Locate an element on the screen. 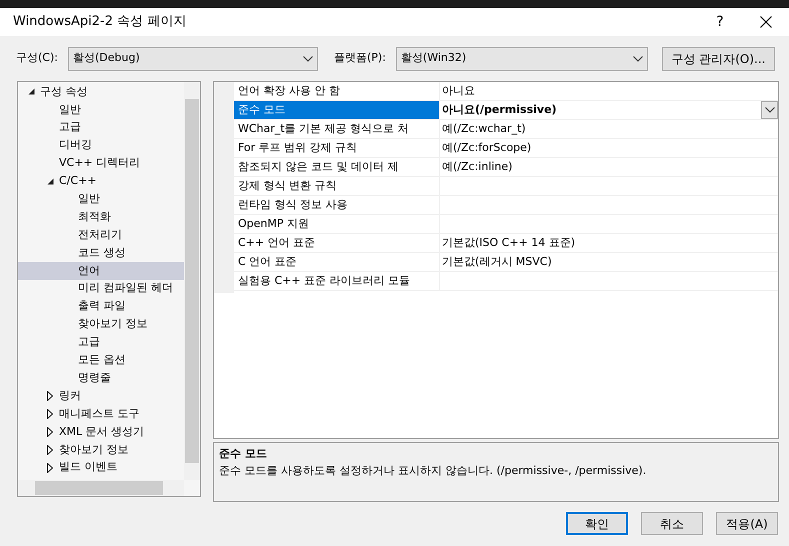  tree-item: 출력 파일 is located at coordinates (101, 307).